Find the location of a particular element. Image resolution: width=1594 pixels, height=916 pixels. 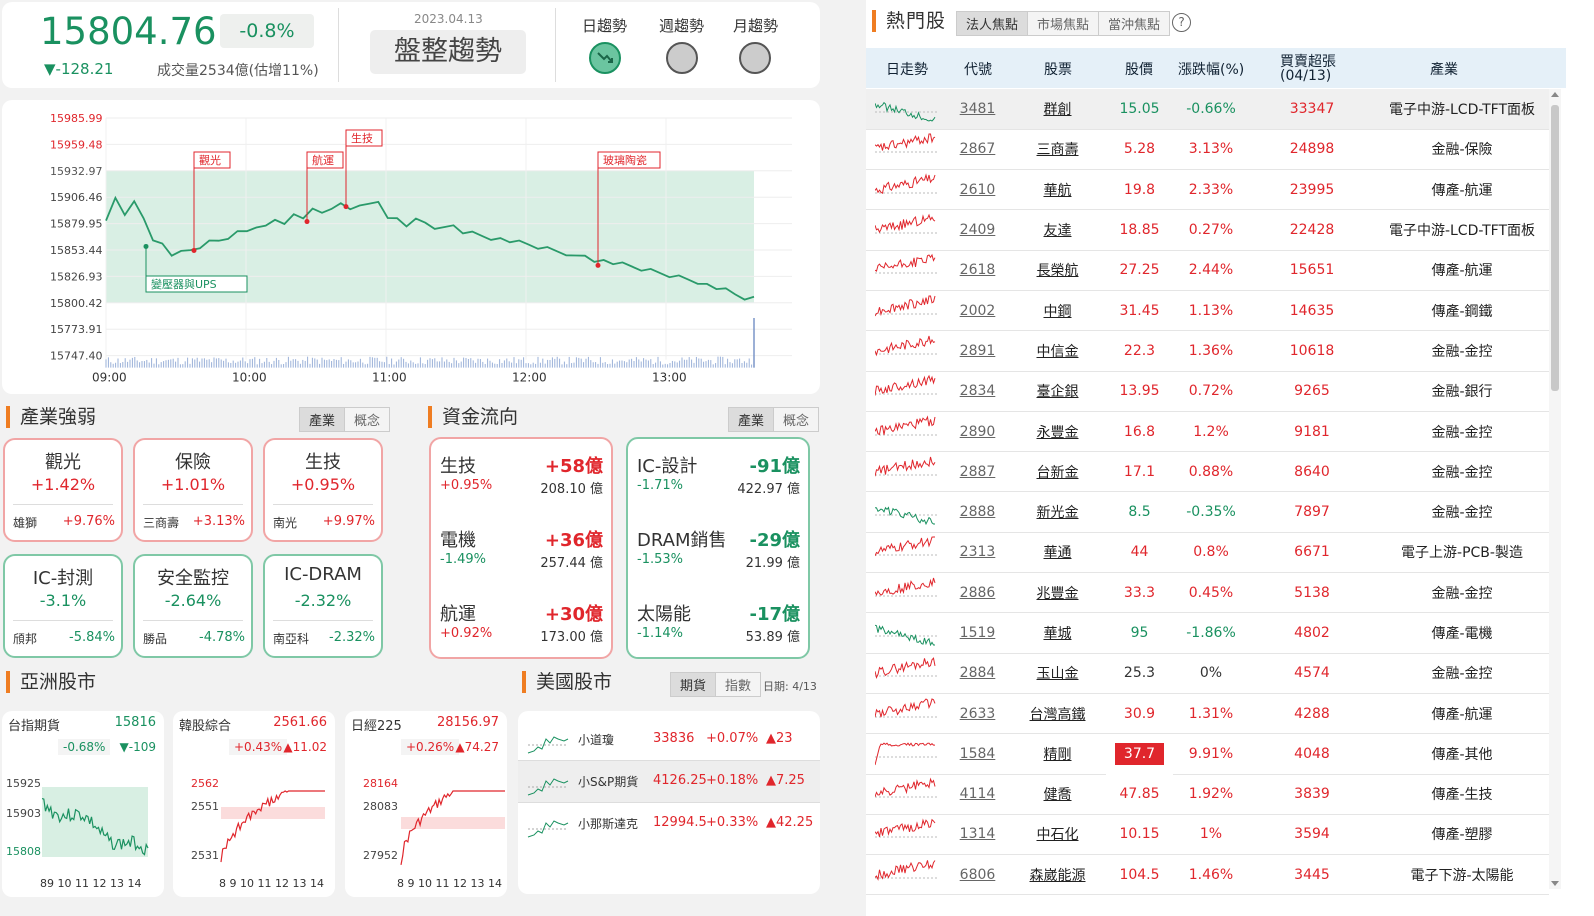

stock-code: 2884 is located at coordinates (977, 673).